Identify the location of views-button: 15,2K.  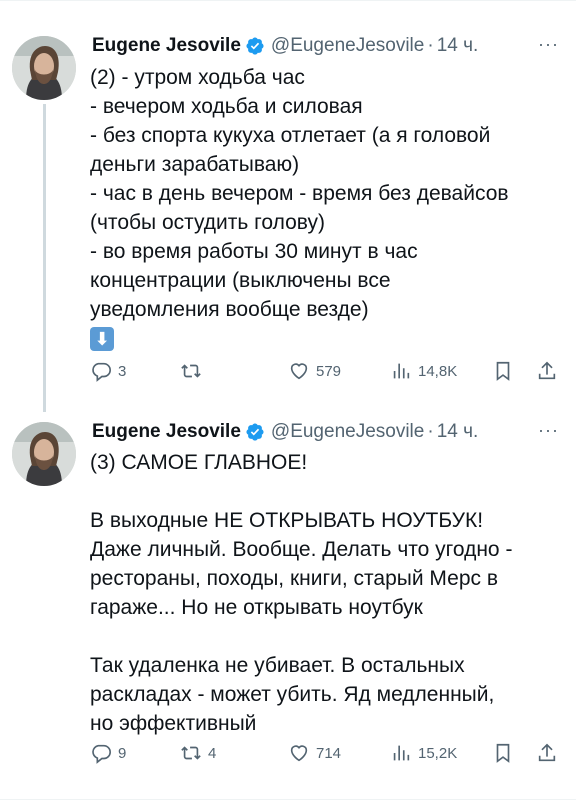
(423, 753).